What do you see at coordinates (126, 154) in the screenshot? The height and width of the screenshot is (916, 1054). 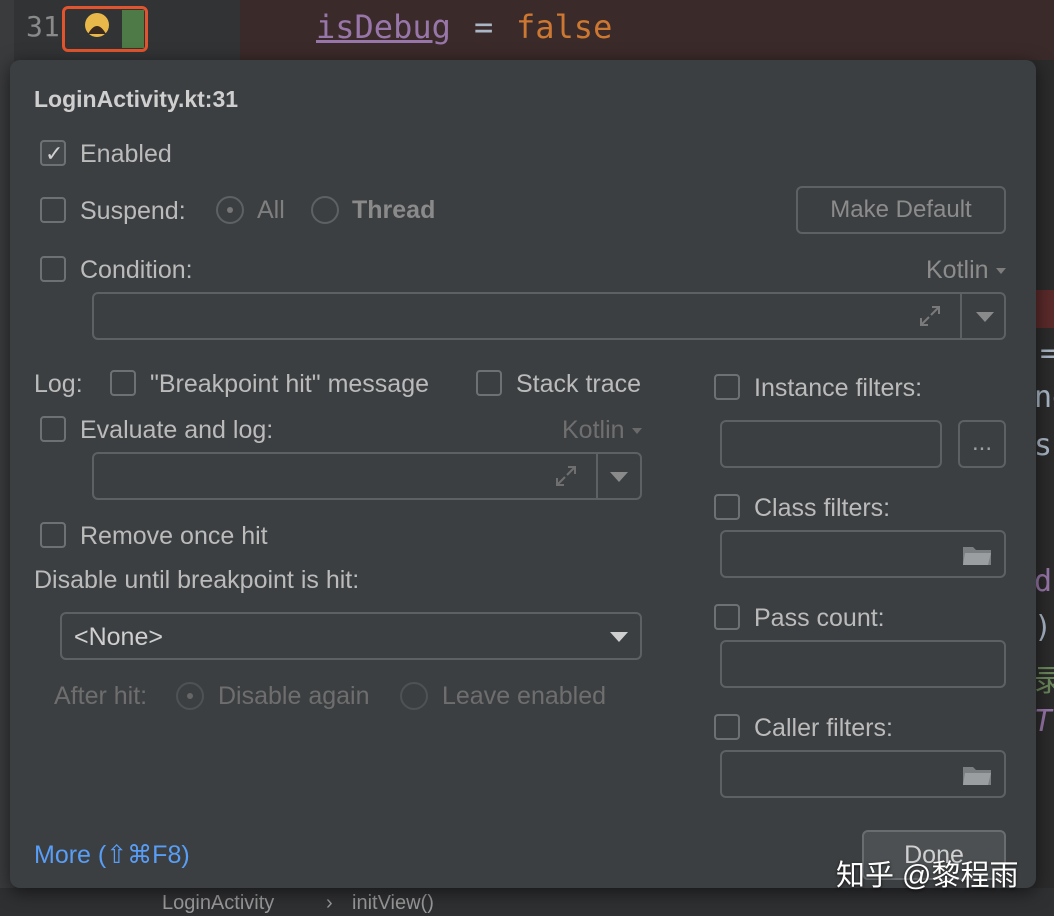 I see `enabled-label: Enabled` at bounding box center [126, 154].